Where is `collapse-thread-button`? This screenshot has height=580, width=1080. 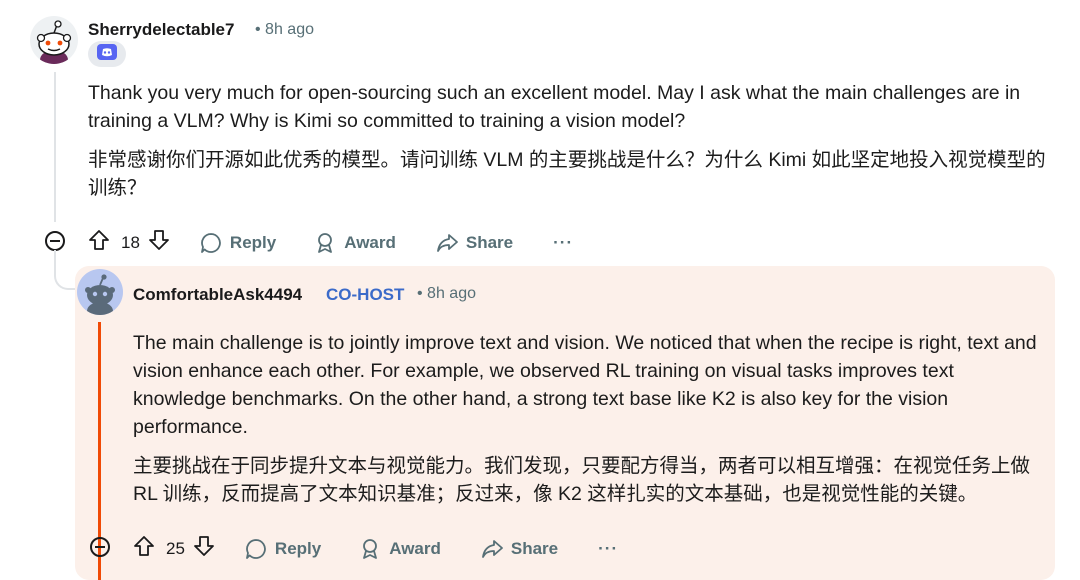 collapse-thread-button is located at coordinates (55, 241).